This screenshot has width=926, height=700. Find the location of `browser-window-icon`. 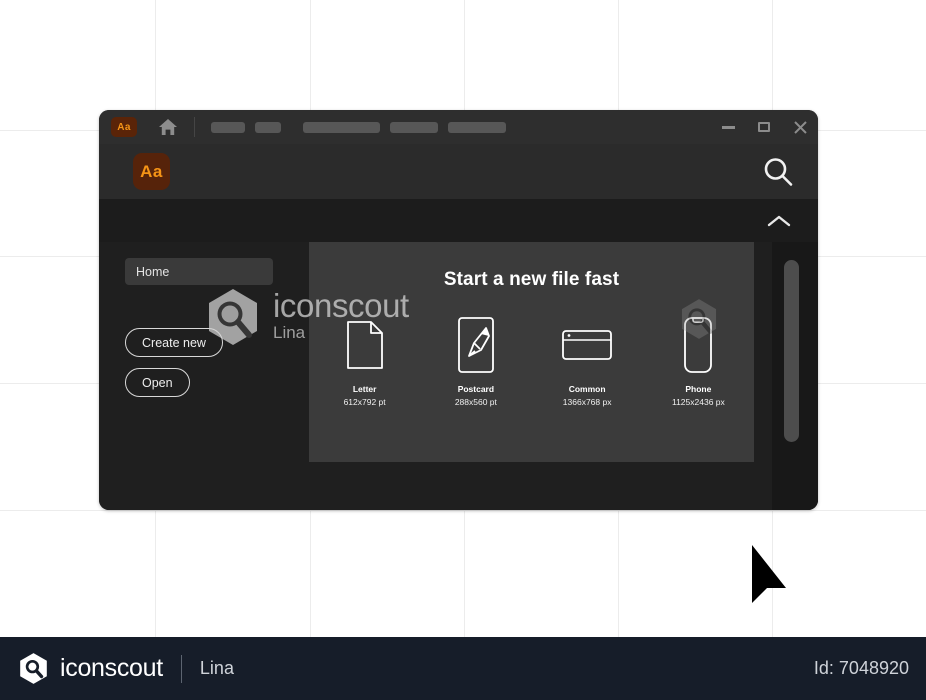

browser-window-icon is located at coordinates (587, 345).